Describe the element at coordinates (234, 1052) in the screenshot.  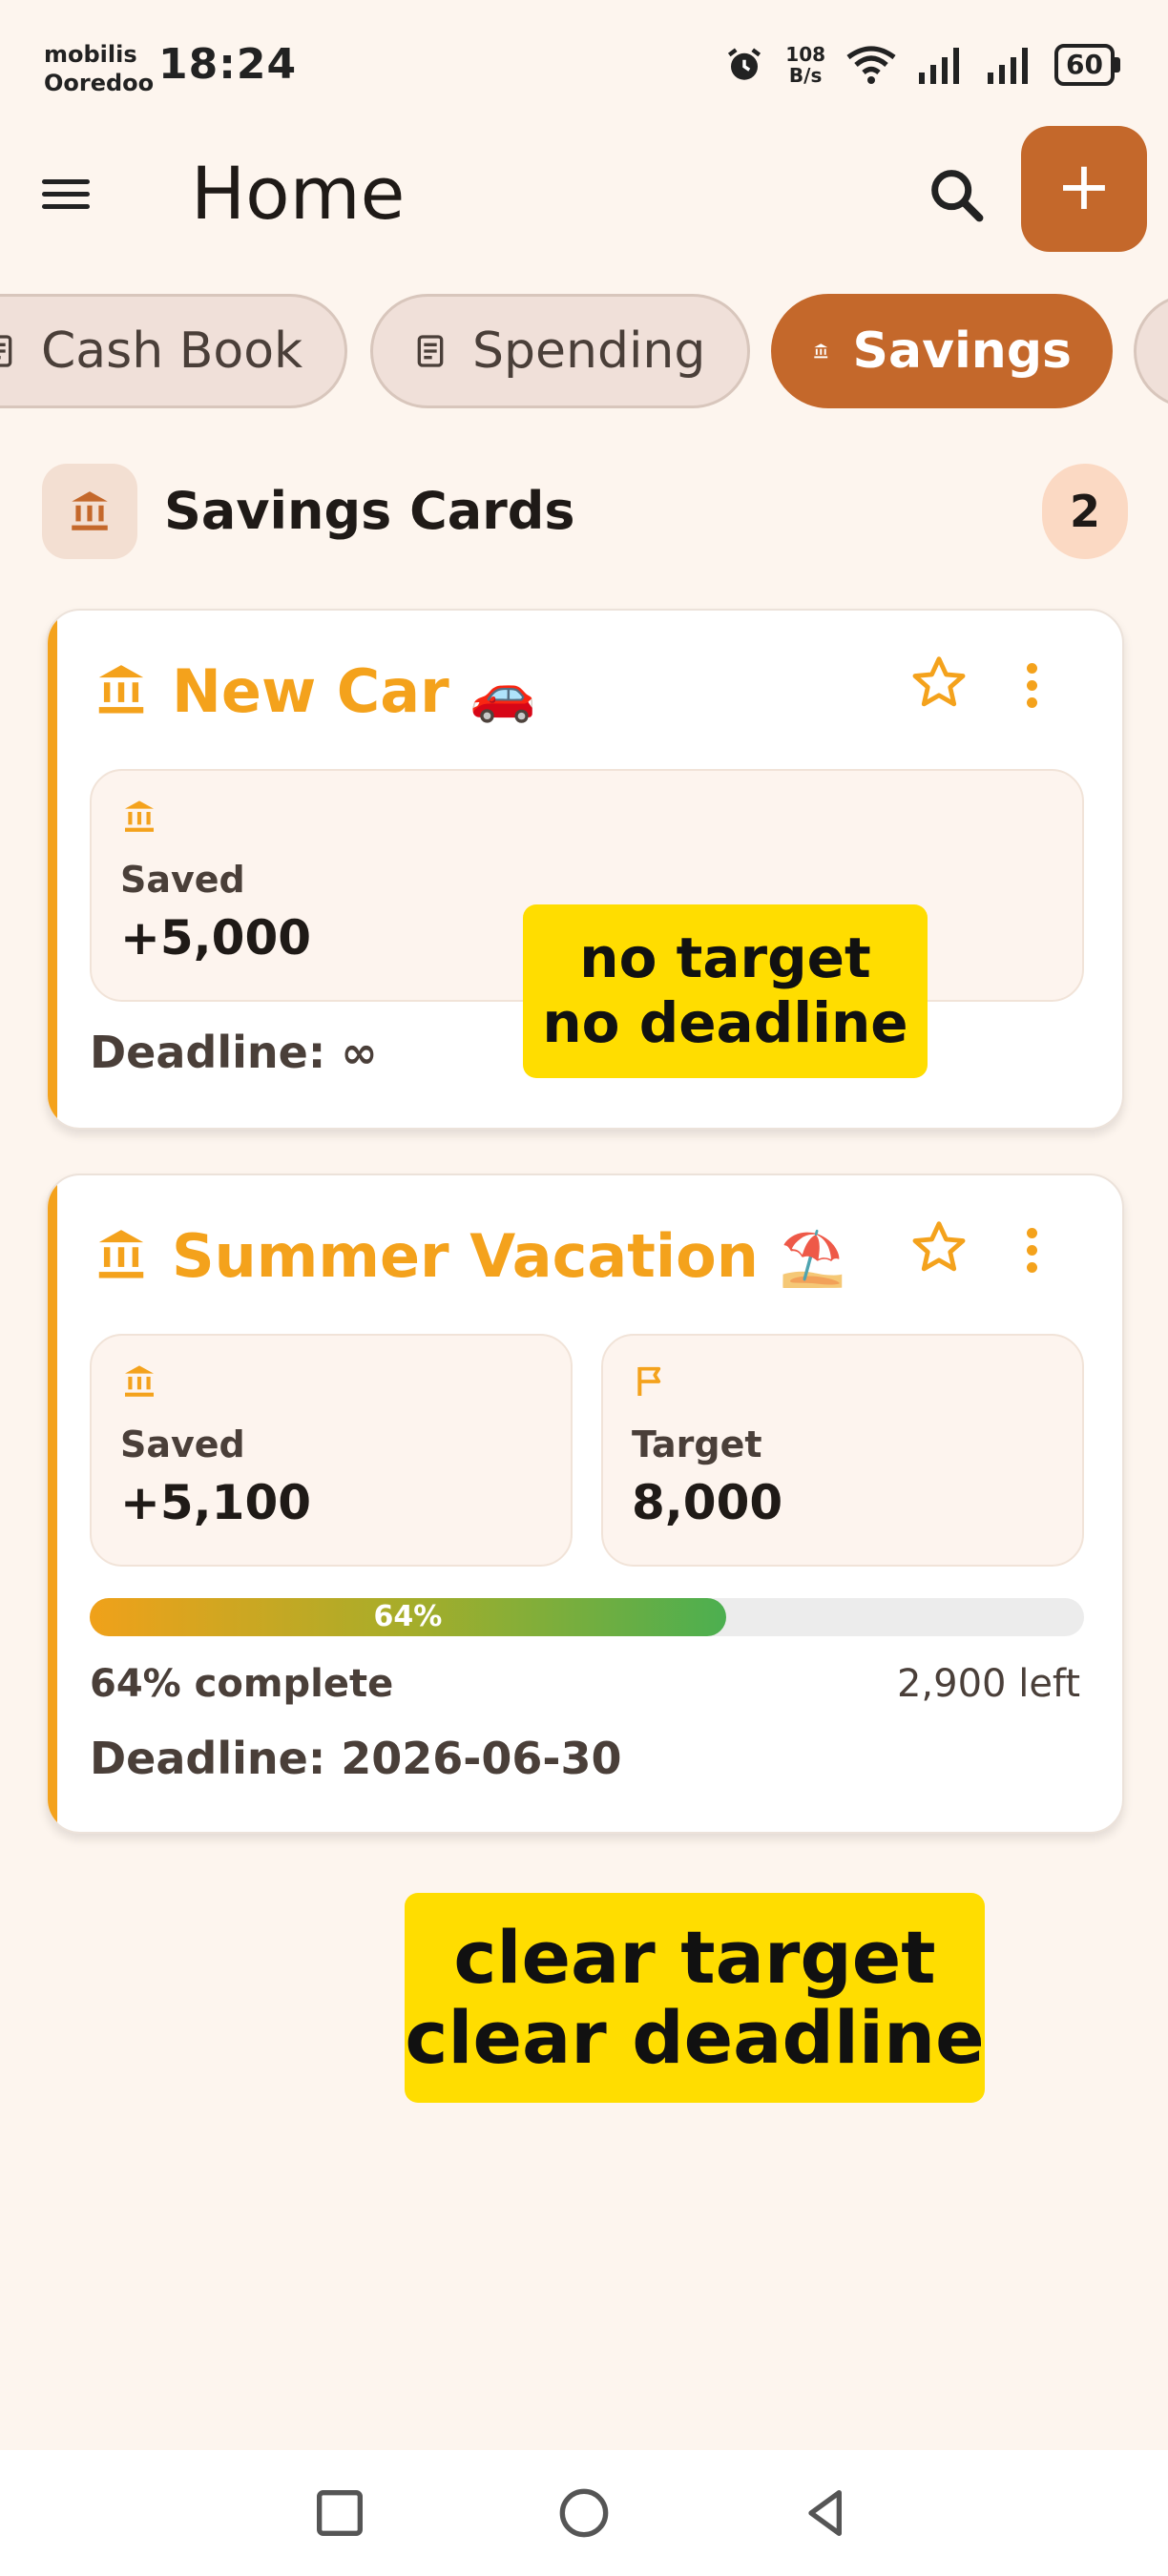
I see `deadline-text: Deadline: ∞` at that location.